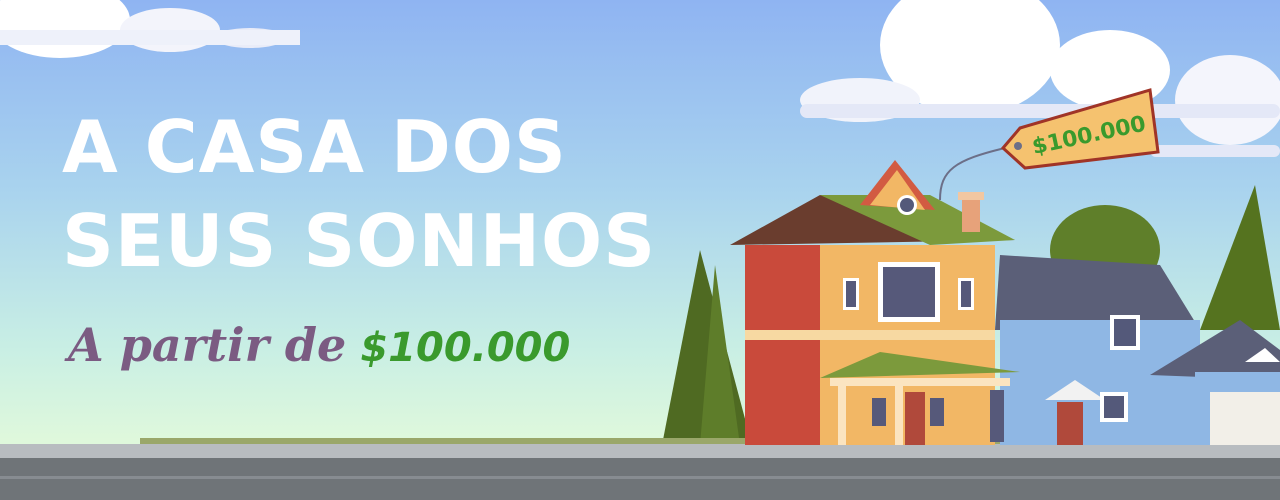 Image resolution: width=1280 pixels, height=500 pixels. Describe the element at coordinates (707, 347) in the screenshot. I see `pine-tree` at that location.